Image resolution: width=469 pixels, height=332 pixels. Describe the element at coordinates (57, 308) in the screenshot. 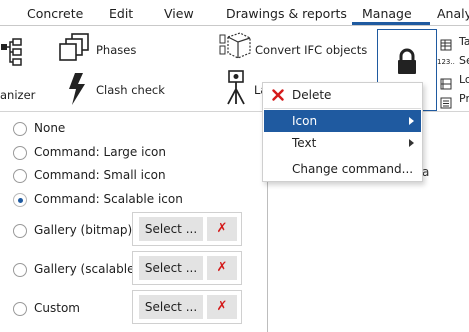

I see `option-label: Custom` at that location.